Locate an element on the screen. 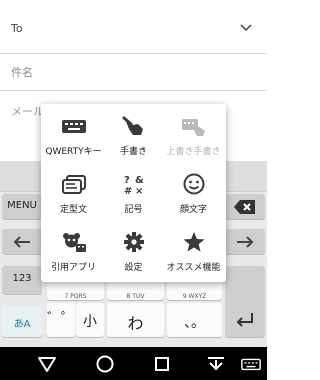 This screenshot has height=380, width=320. template-text-label: 定型文 is located at coordinates (73, 210).